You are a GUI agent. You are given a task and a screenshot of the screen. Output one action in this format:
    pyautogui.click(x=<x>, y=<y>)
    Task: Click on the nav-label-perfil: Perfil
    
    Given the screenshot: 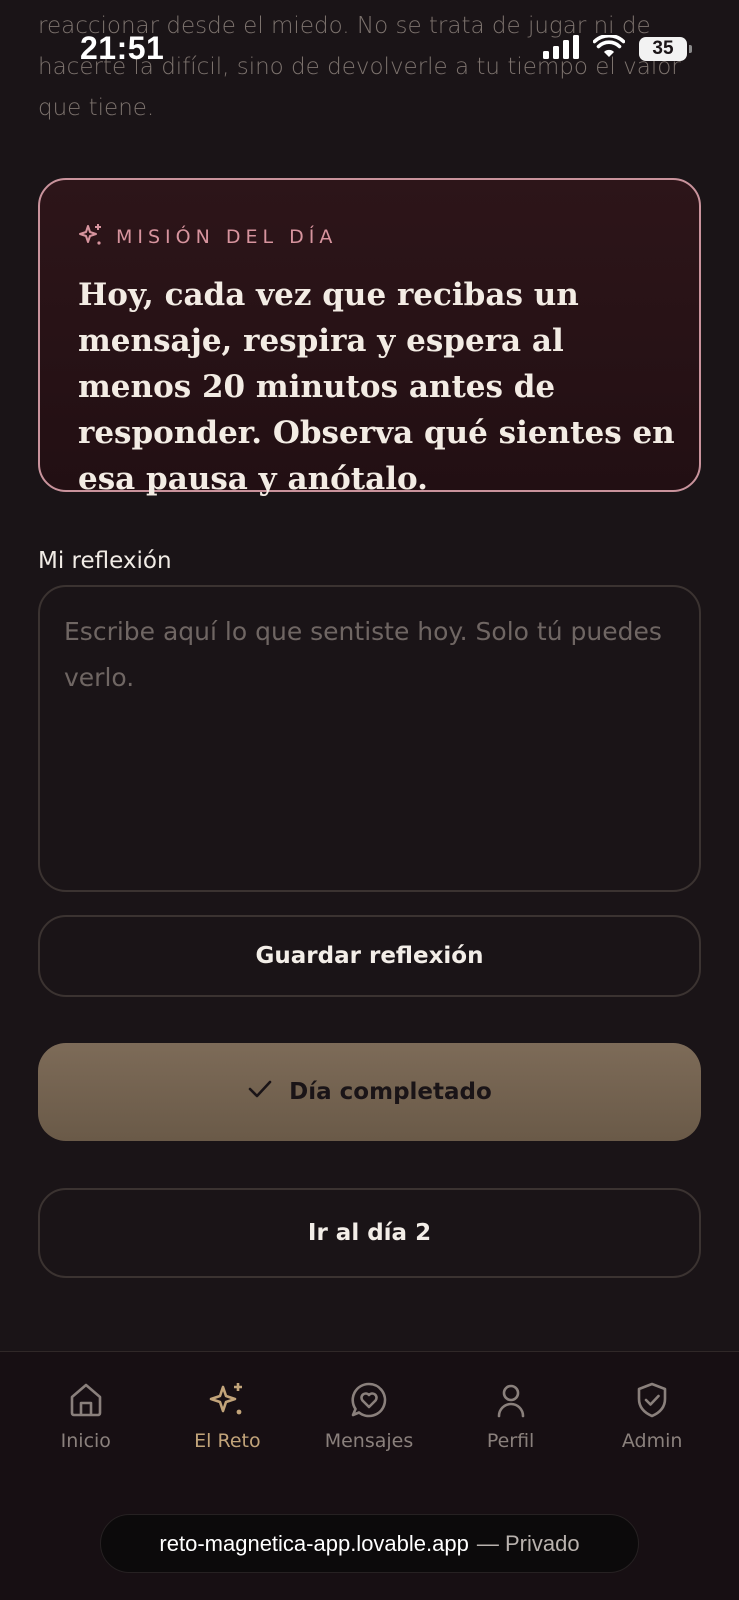 What is the action you would take?
    pyautogui.click(x=510, y=1441)
    